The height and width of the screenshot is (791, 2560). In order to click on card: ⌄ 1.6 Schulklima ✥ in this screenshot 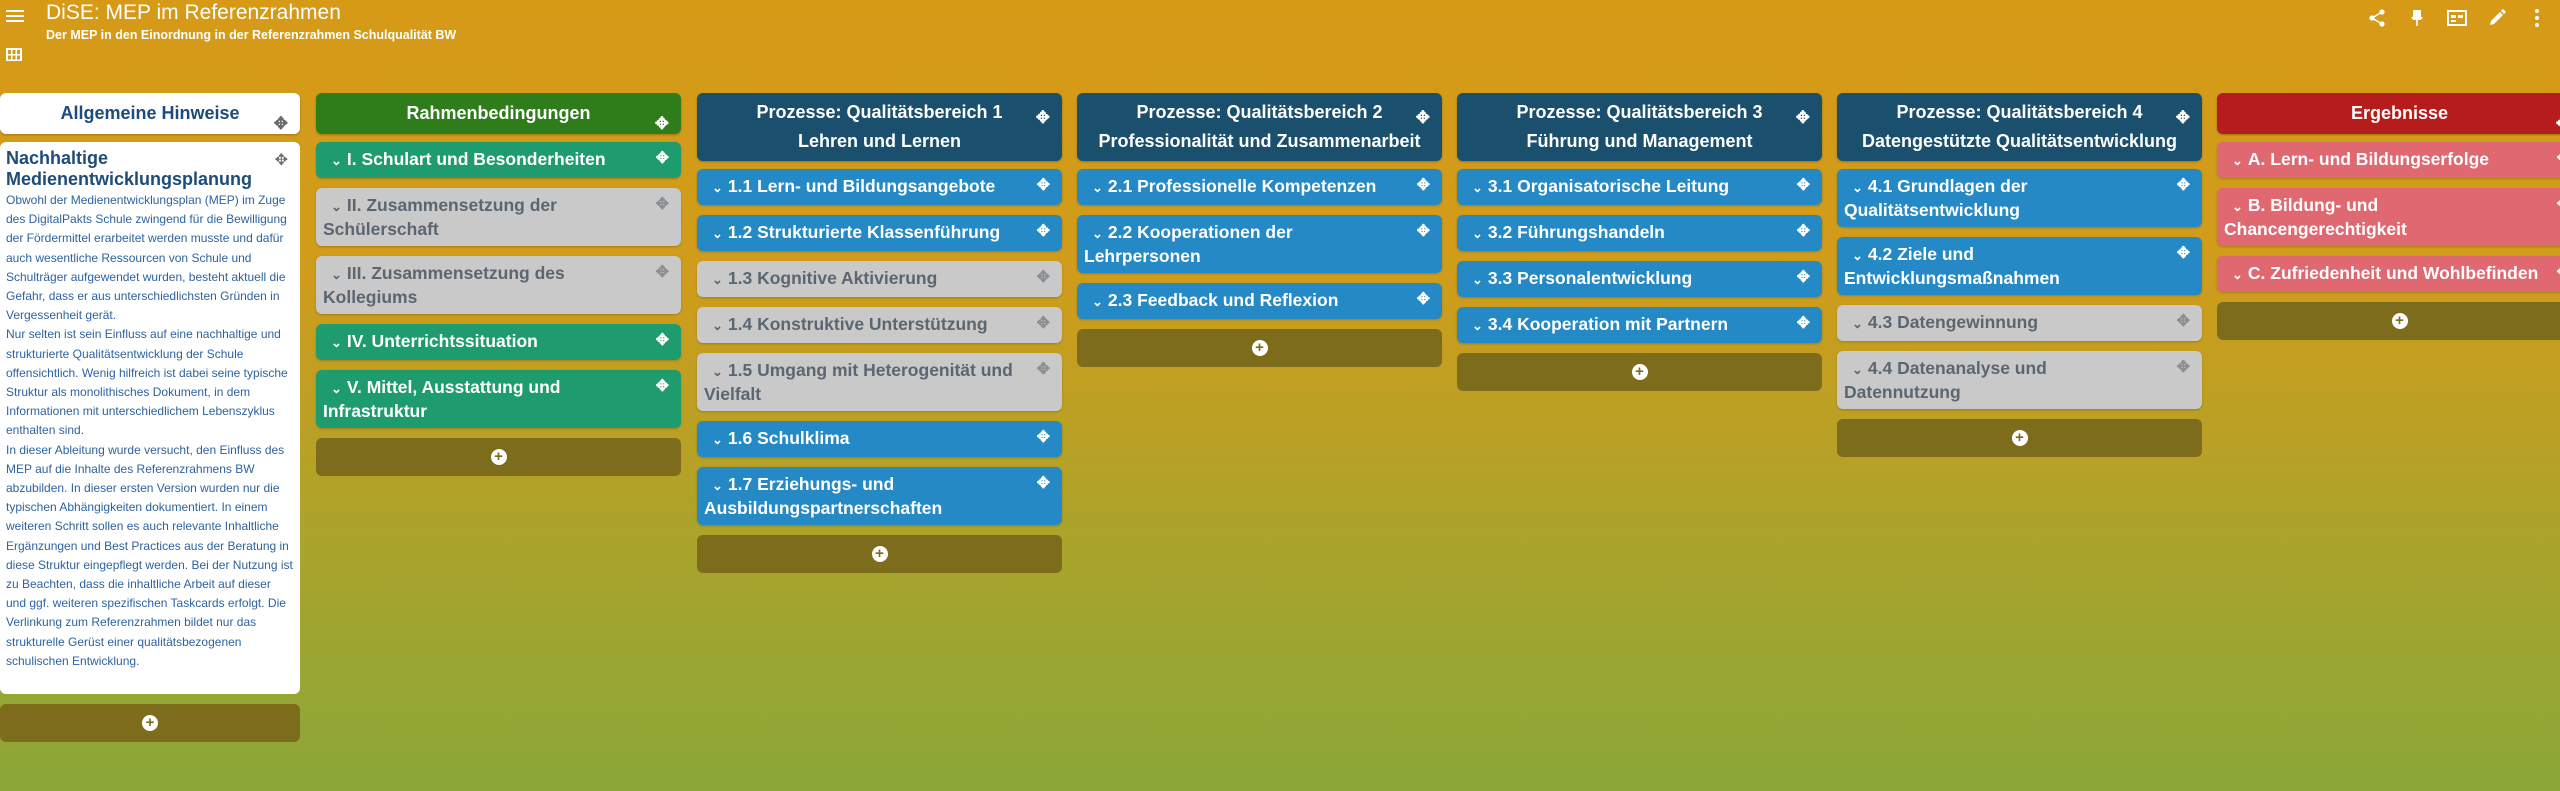, I will do `click(879, 439)`.